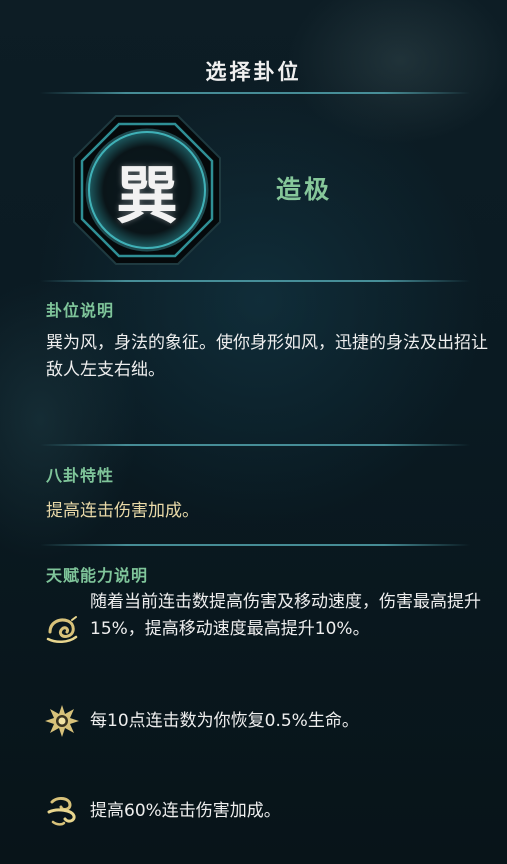 The height and width of the screenshot is (864, 507). Describe the element at coordinates (146, 195) in the screenshot. I see `trigram-symbol: 巽` at that location.